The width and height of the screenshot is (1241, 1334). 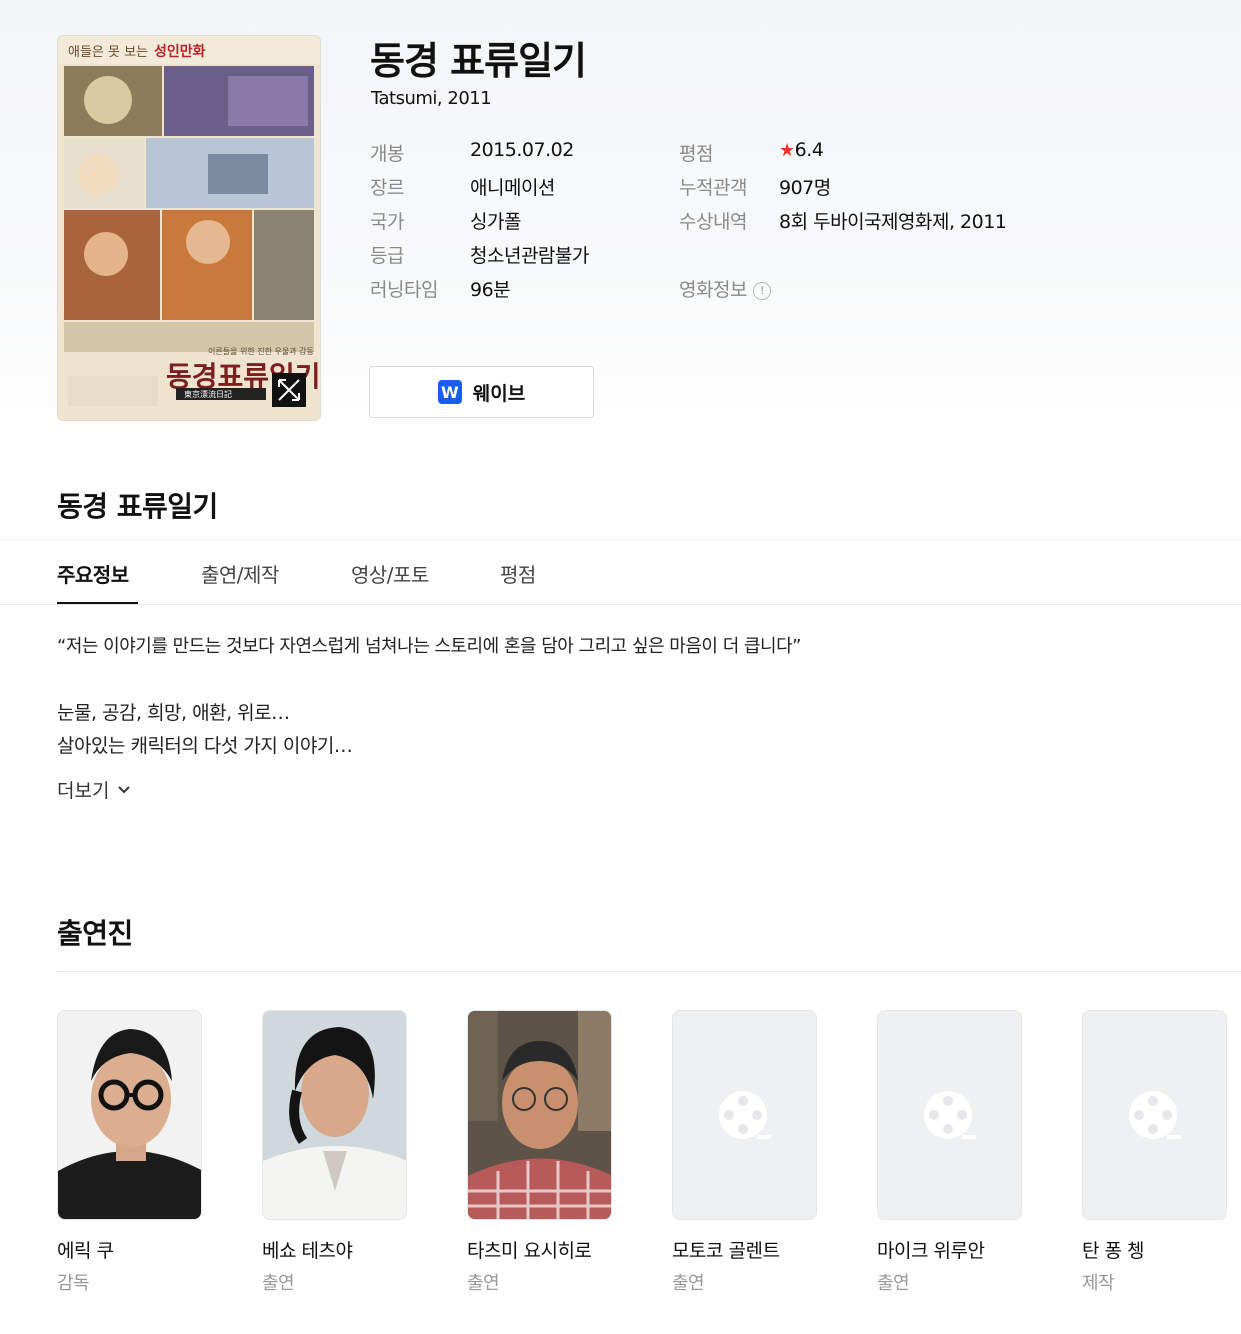 I want to click on tab-cast-crew: 출연/제작, so click(x=240, y=573).